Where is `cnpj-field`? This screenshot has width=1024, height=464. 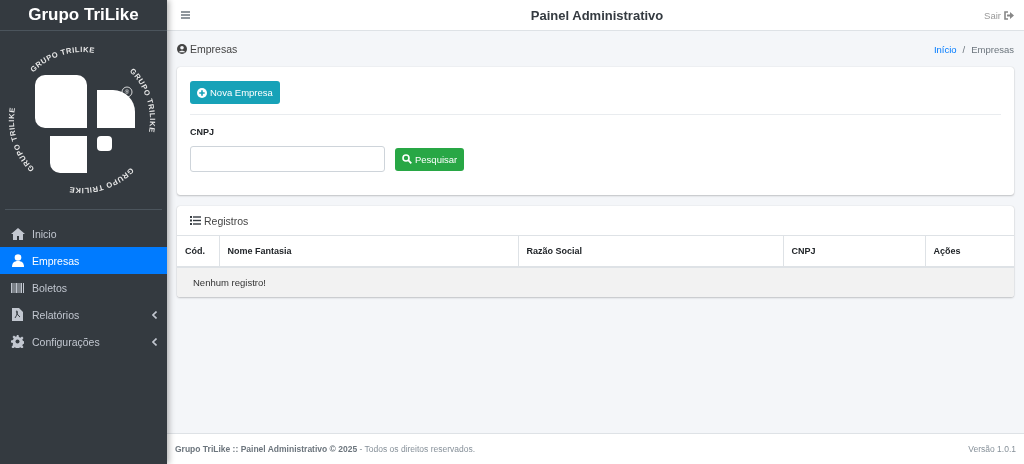
cnpj-field is located at coordinates (287, 159).